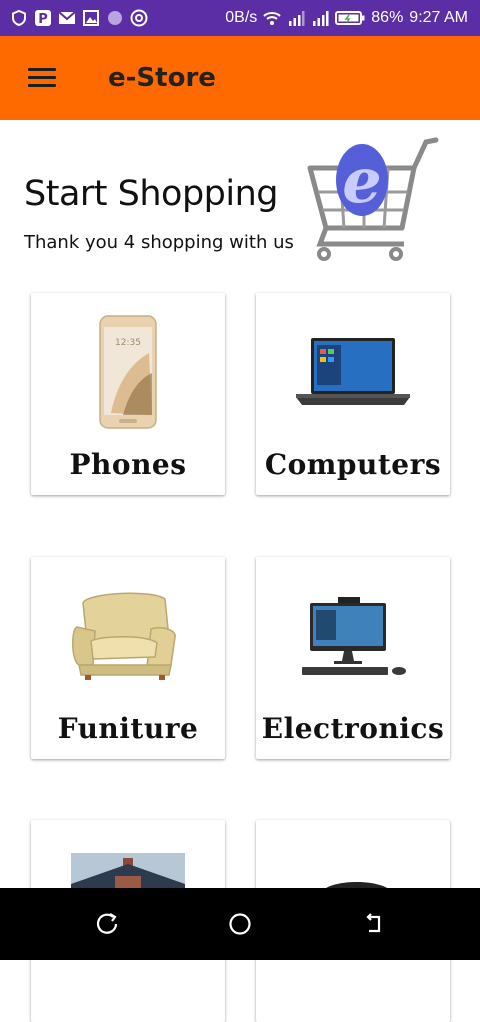 This screenshot has width=480, height=1022. I want to click on shopping-cart-logo: e, so click(373, 199).